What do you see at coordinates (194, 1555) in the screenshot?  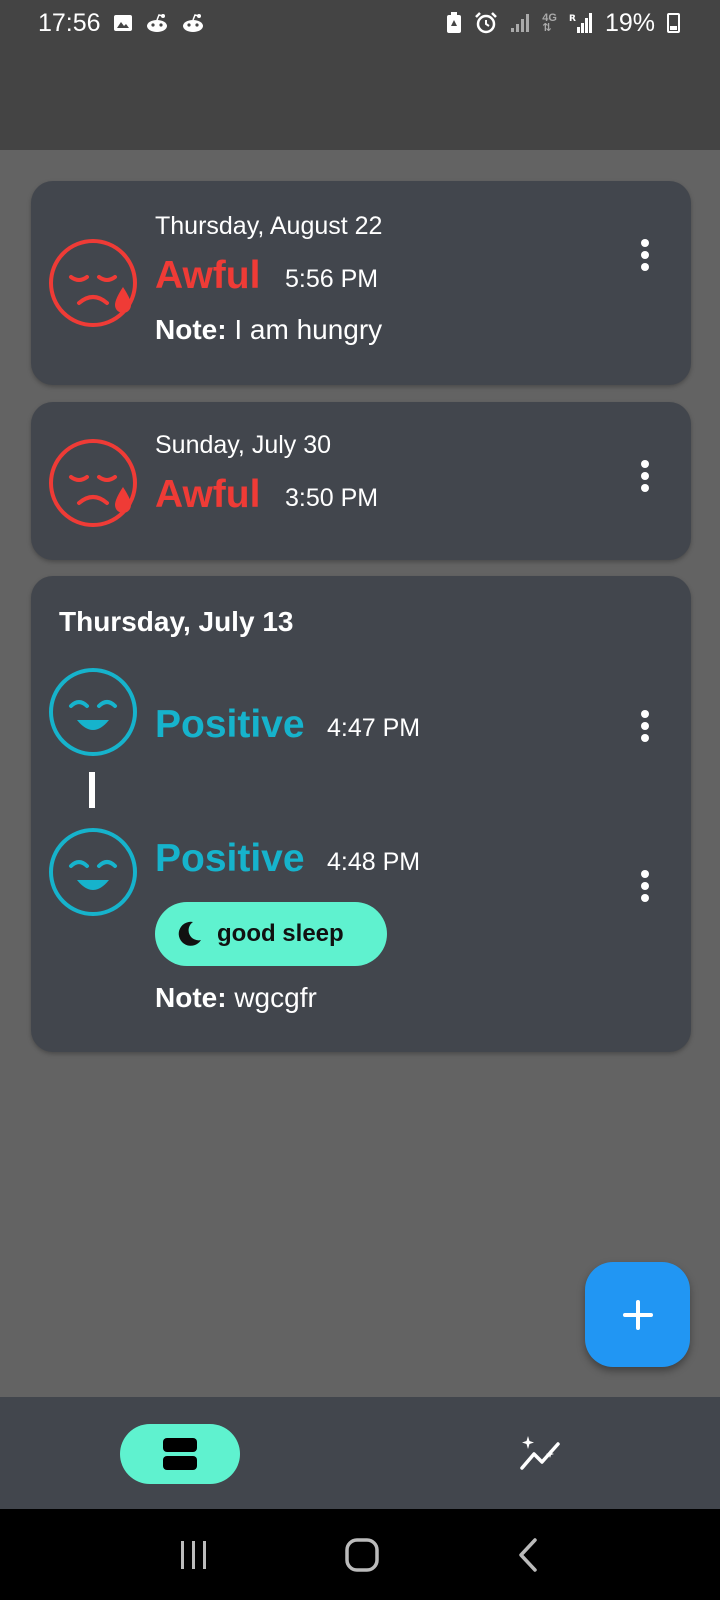 I see `recents-icon` at bounding box center [194, 1555].